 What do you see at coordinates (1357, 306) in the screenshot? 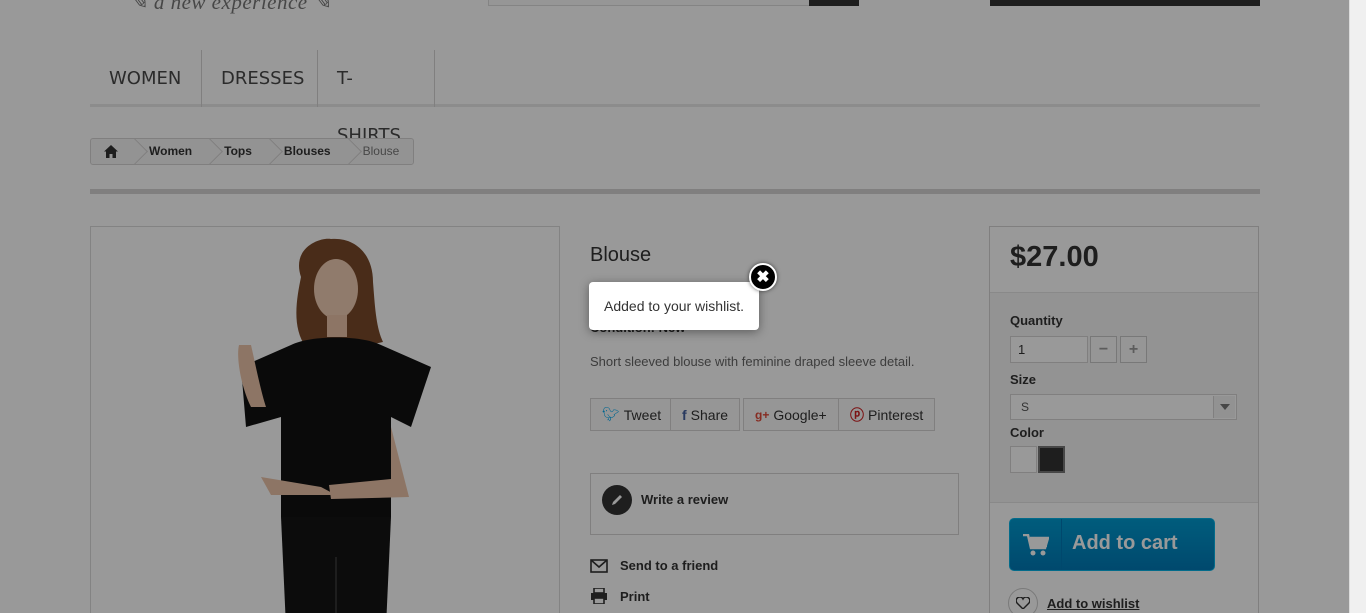
I see `vertical-scrollbar` at bounding box center [1357, 306].